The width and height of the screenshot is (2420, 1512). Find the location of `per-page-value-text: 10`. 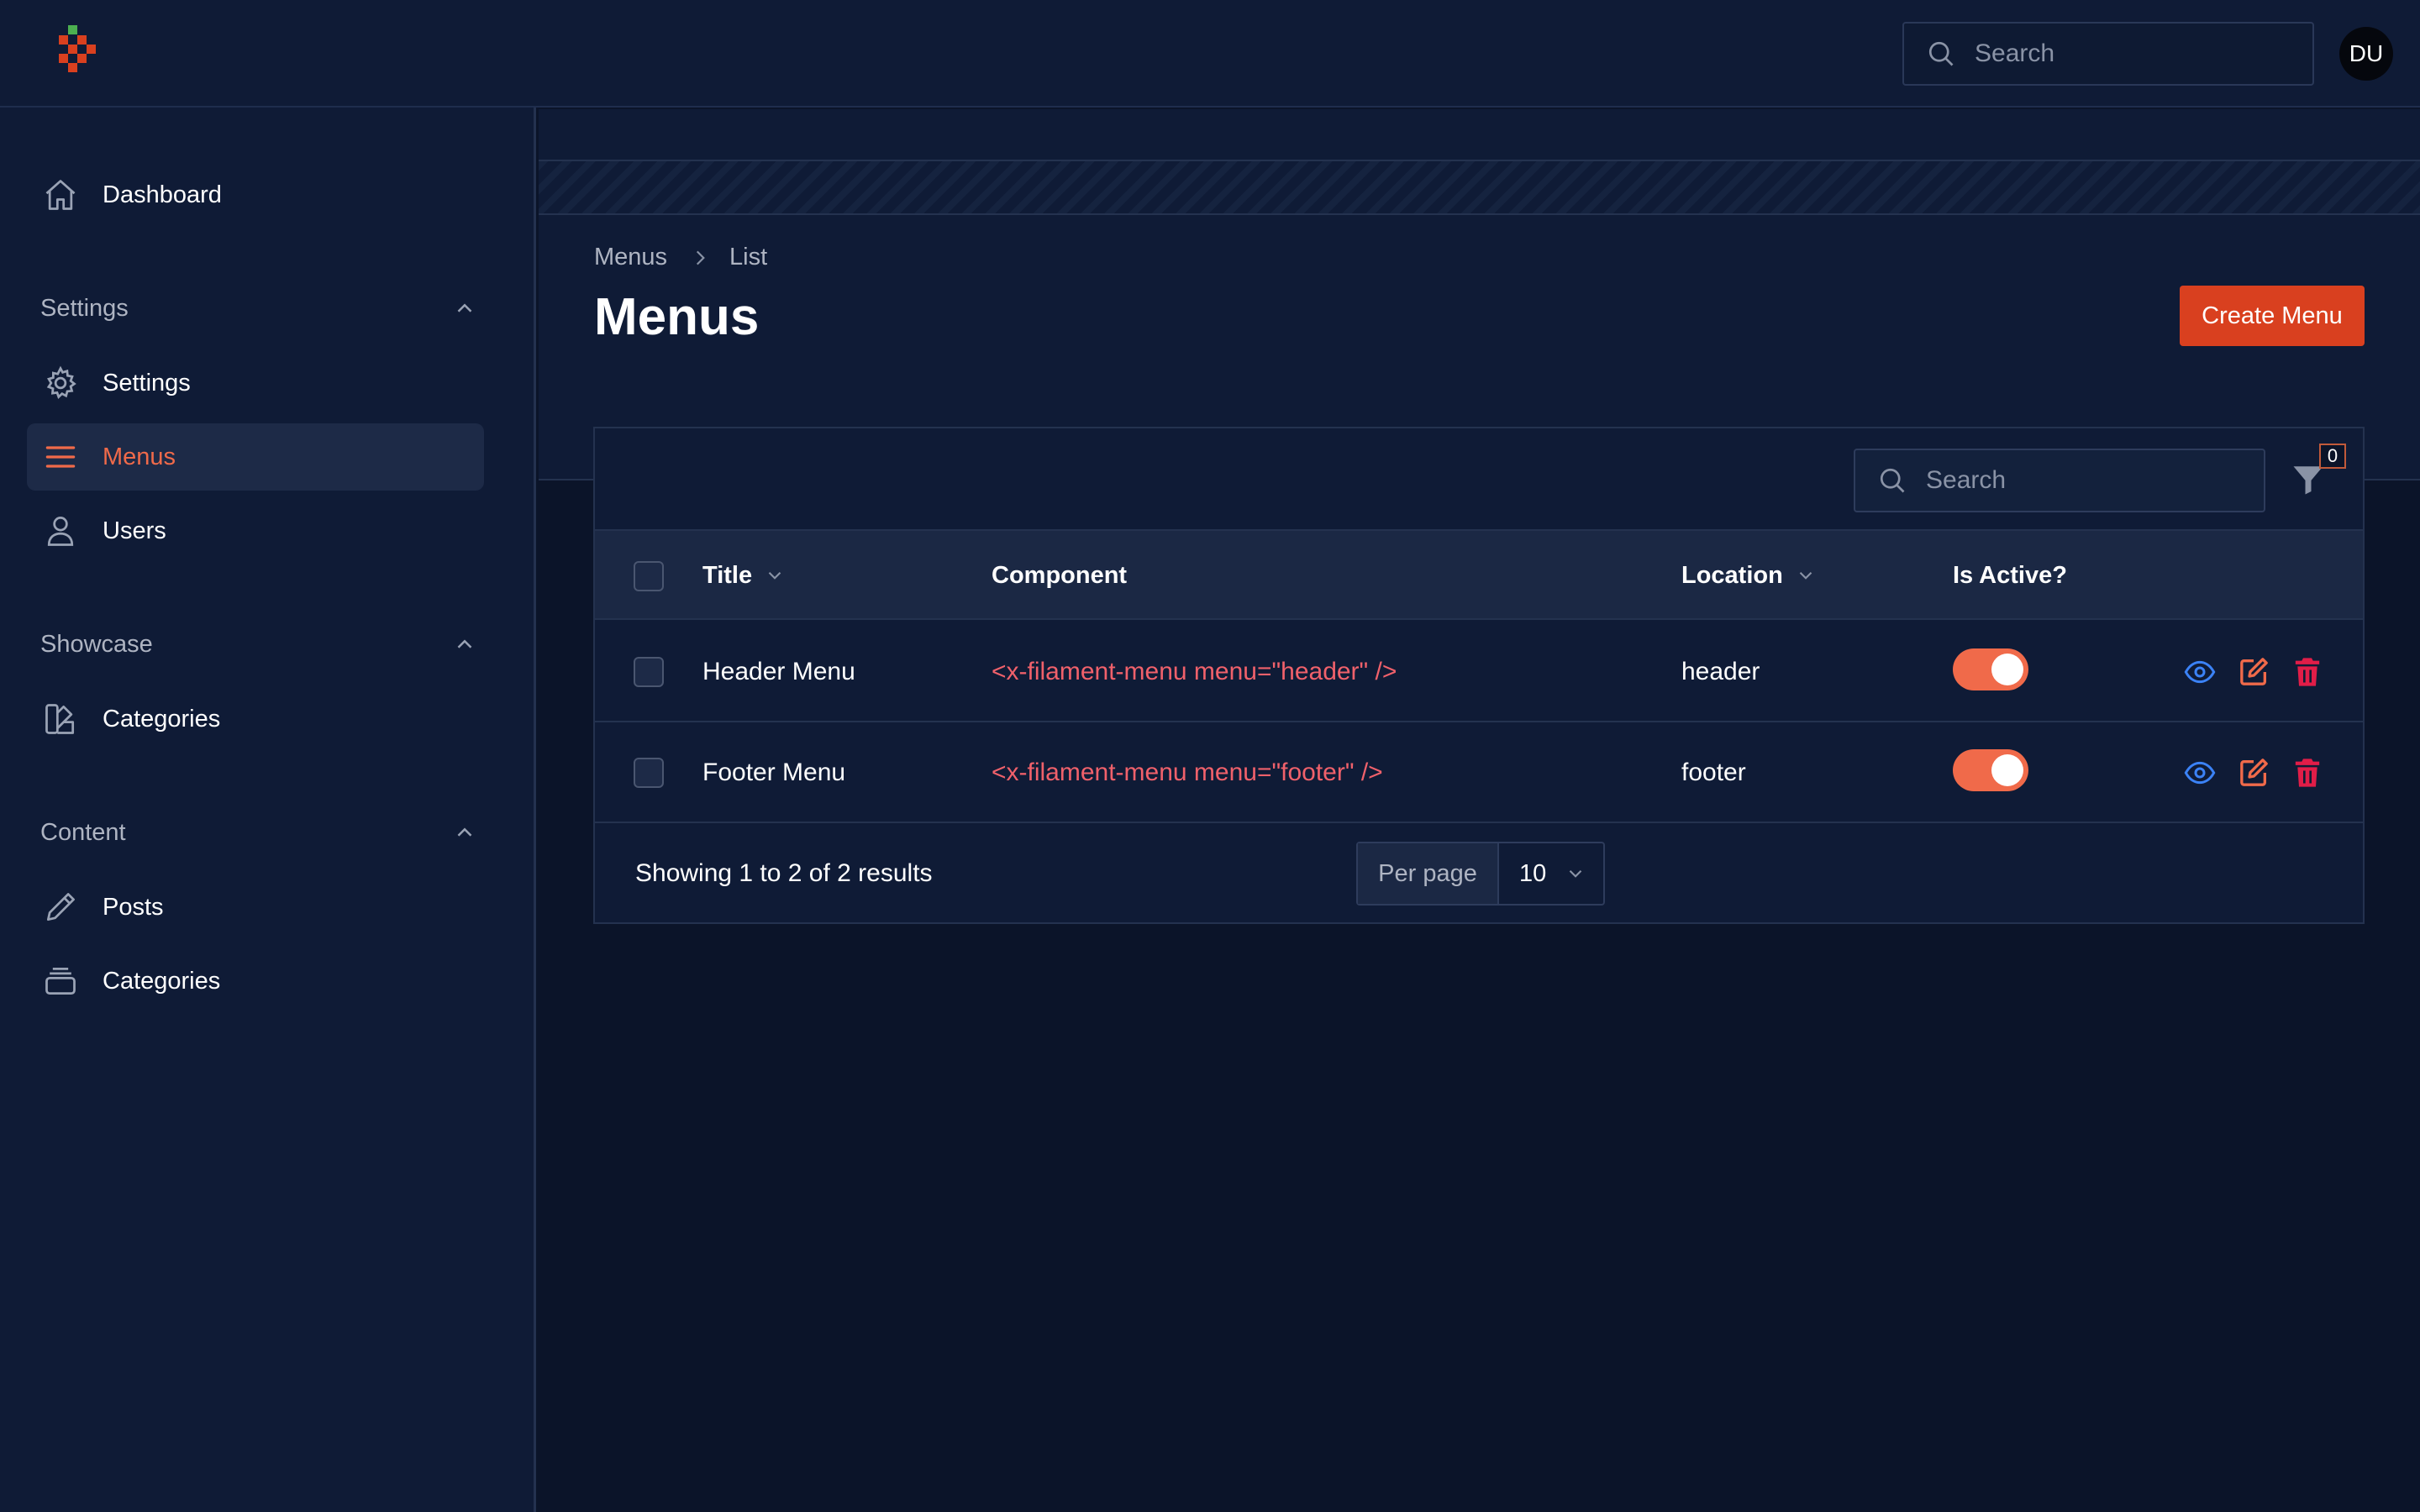

per-page-value-text: 10 is located at coordinates (1533, 873).